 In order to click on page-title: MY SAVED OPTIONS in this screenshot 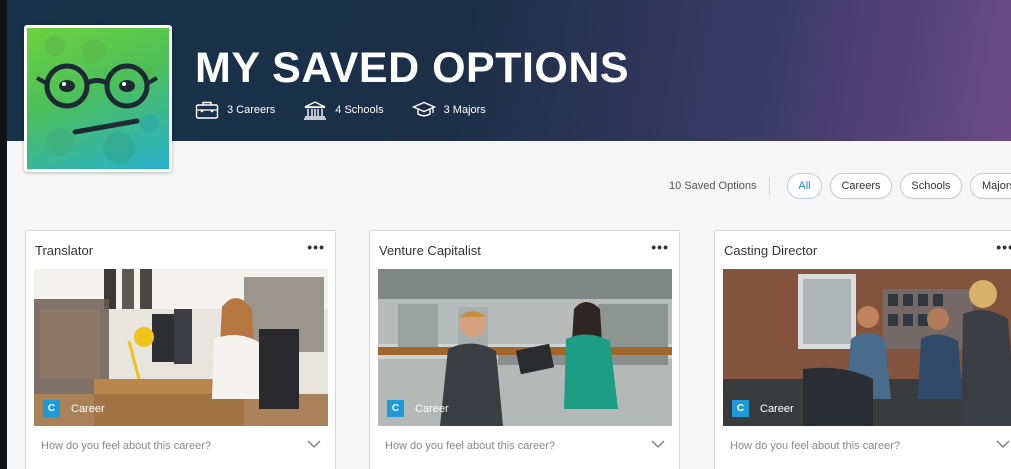, I will do `click(412, 68)`.